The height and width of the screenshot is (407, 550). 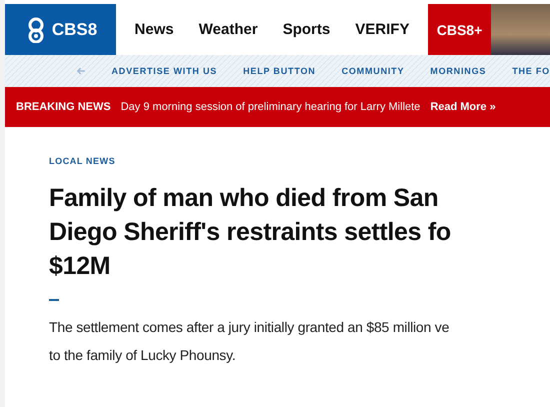 I want to click on category-link: LOCAL NEWS, so click(x=82, y=161).